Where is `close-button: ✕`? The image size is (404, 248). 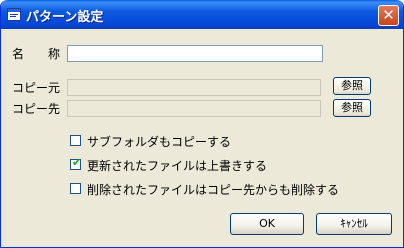
close-button: ✕ is located at coordinates (388, 15).